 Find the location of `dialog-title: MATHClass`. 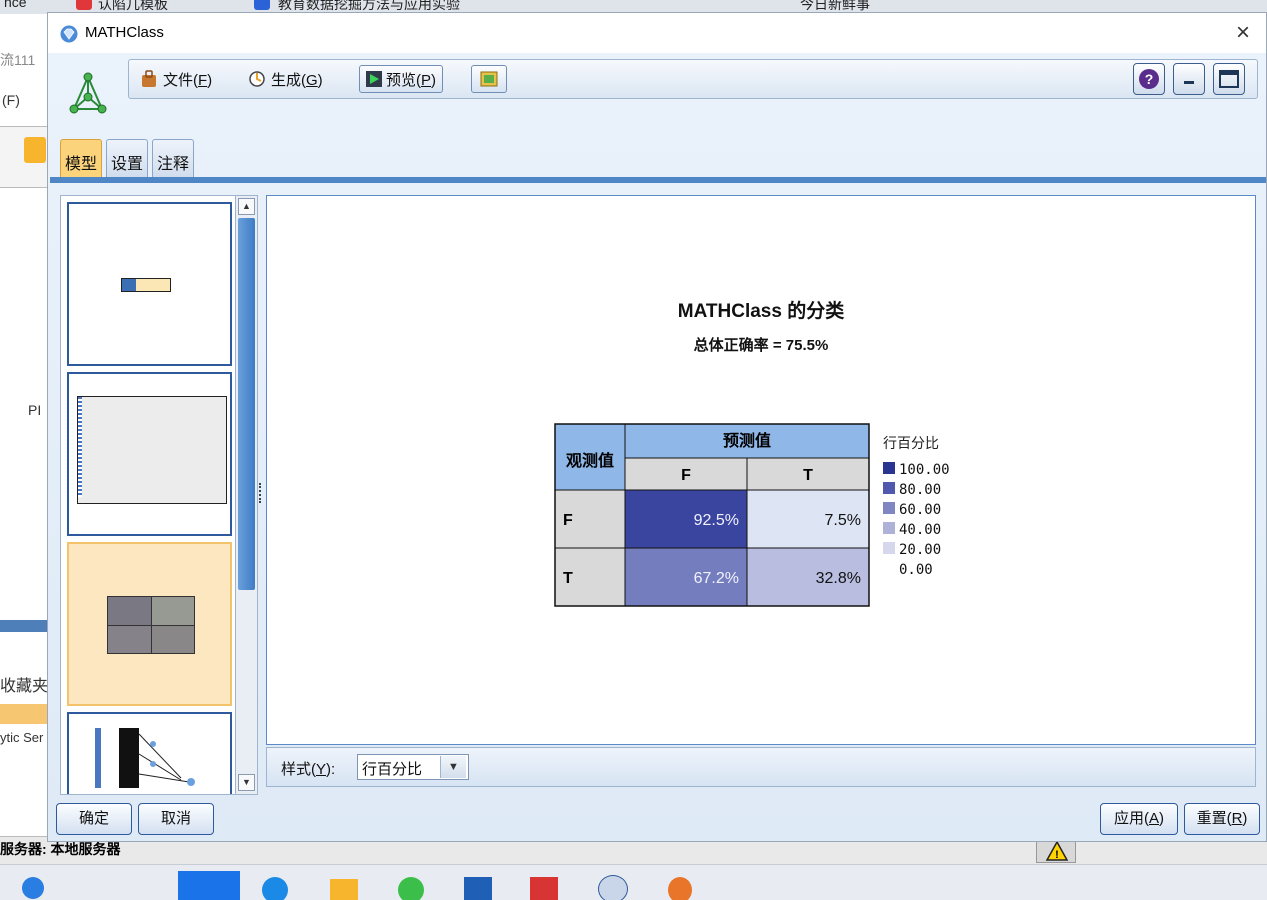

dialog-title: MATHClass is located at coordinates (124, 32).